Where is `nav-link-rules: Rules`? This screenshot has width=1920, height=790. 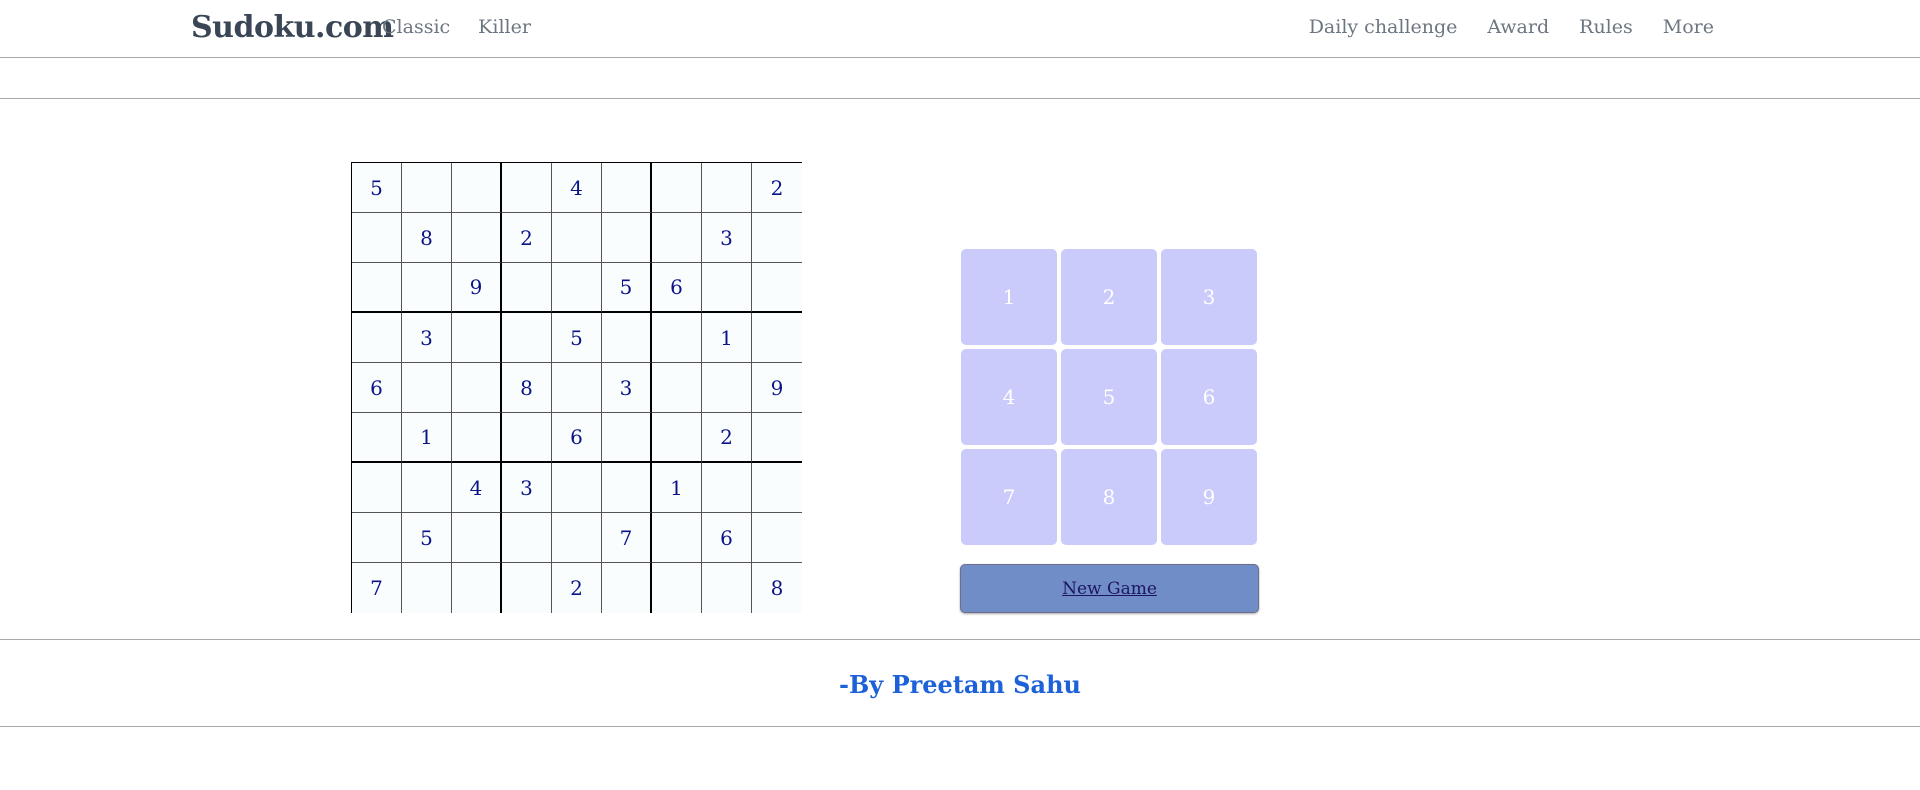
nav-link-rules: Rules is located at coordinates (1606, 27).